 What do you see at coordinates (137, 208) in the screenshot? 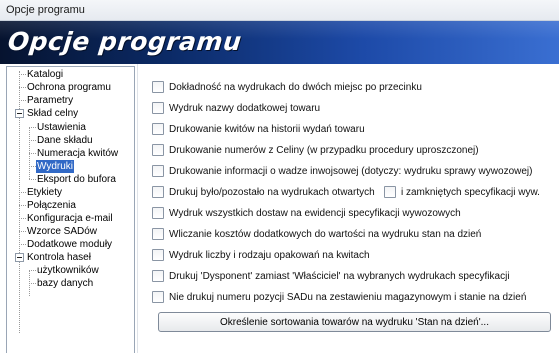
I see `panel-divider` at bounding box center [137, 208].